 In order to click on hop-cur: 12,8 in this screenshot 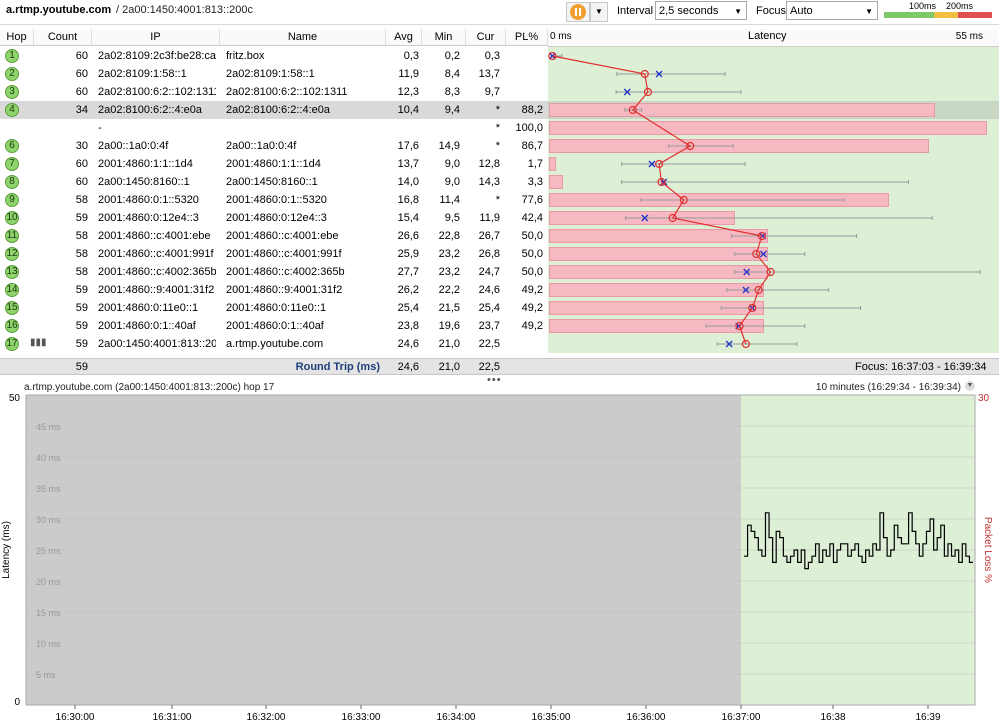, I will do `click(489, 164)`.